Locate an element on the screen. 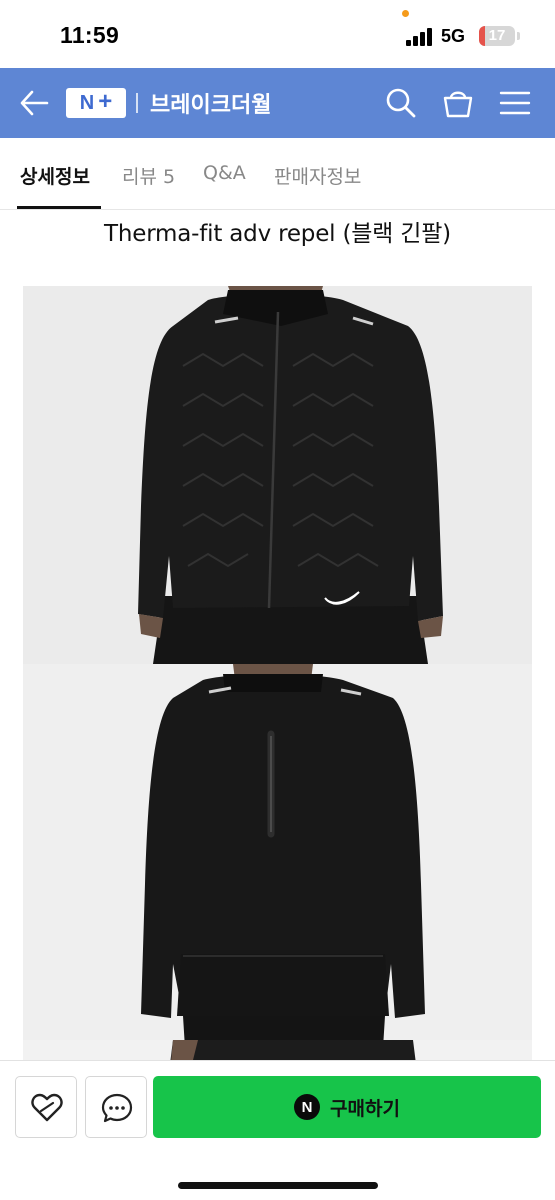 The height and width of the screenshot is (1200, 555). nplus-logo: N + is located at coordinates (96, 103).